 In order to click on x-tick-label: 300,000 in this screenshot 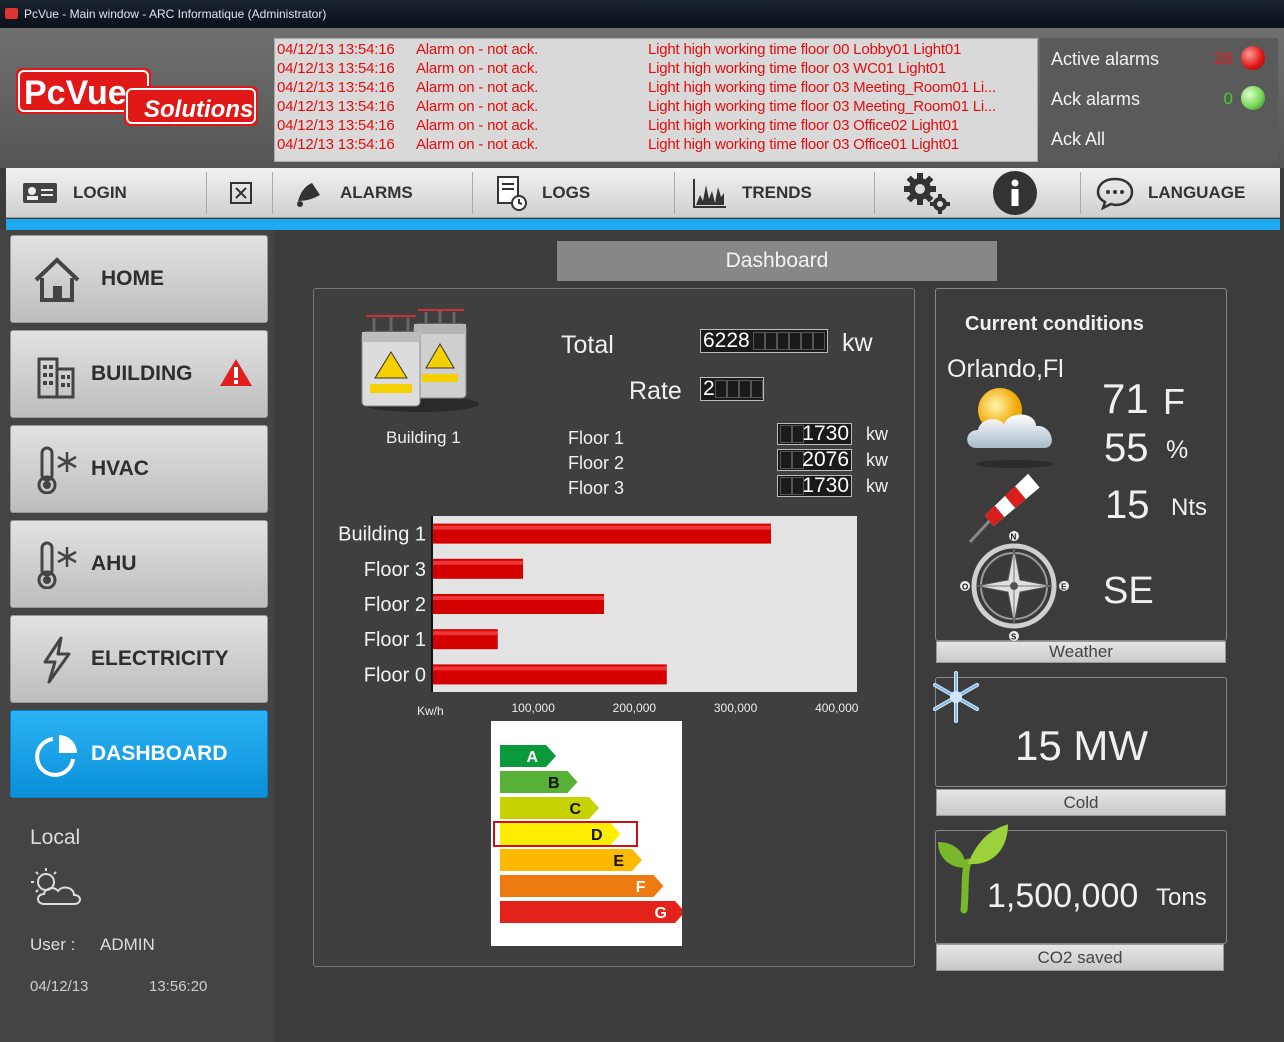, I will do `click(736, 708)`.